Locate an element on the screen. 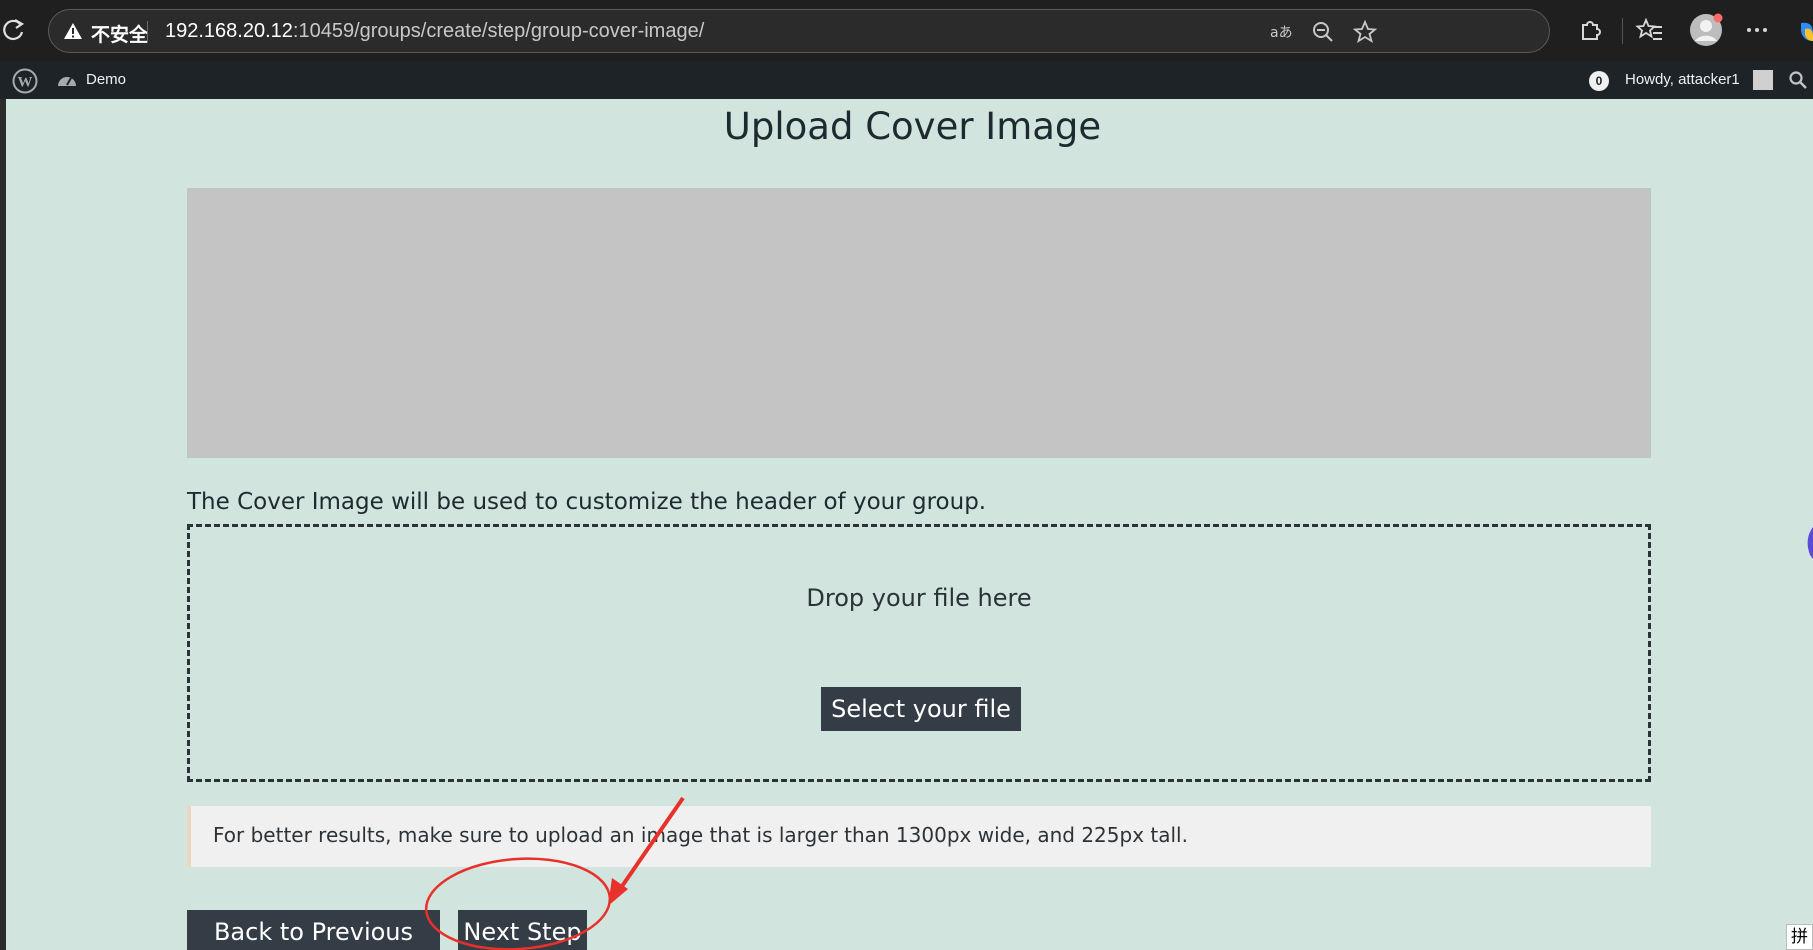 The width and height of the screenshot is (1813, 950). favorite-star-icon is located at coordinates (1365, 32).